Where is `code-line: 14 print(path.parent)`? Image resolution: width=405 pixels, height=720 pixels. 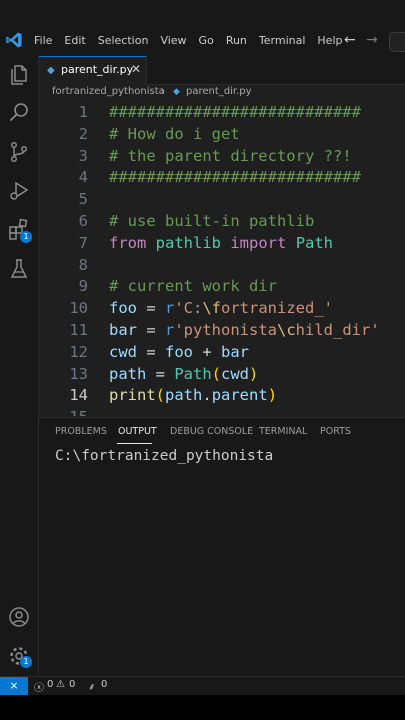
code-line: 14 print(path.parent) is located at coordinates (222, 395).